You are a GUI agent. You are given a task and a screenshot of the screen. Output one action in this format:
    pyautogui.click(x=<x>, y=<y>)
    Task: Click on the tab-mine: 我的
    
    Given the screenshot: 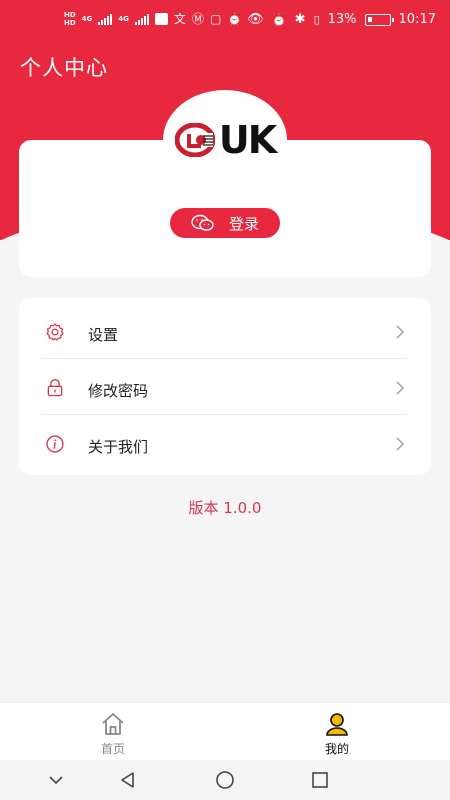 What is the action you would take?
    pyautogui.click(x=337, y=734)
    